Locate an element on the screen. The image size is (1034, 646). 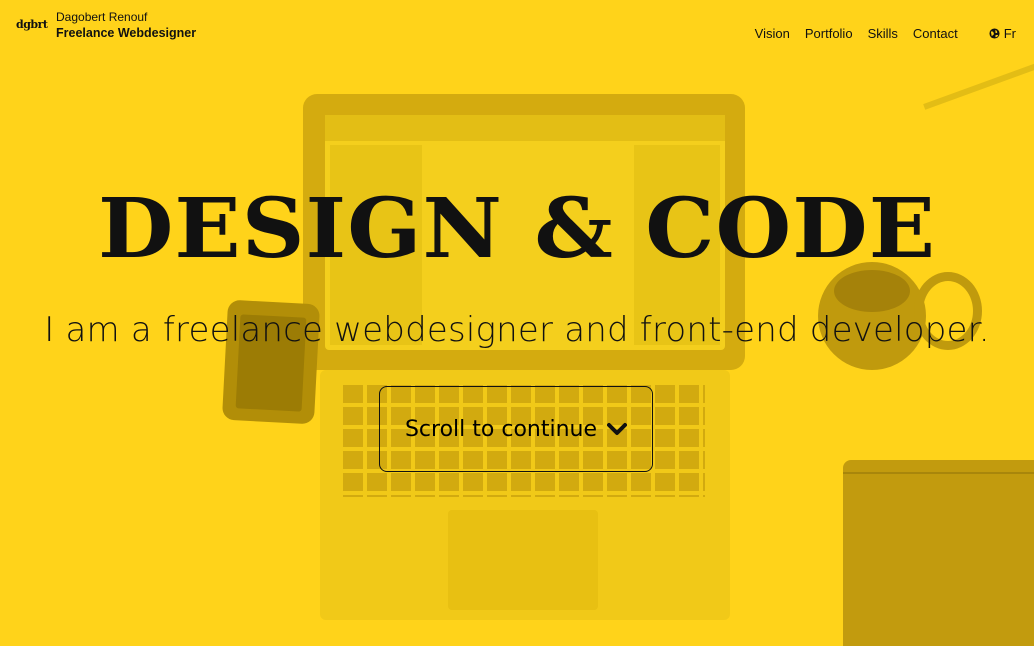
nav-item-portfolio: Portfolio is located at coordinates (829, 33).